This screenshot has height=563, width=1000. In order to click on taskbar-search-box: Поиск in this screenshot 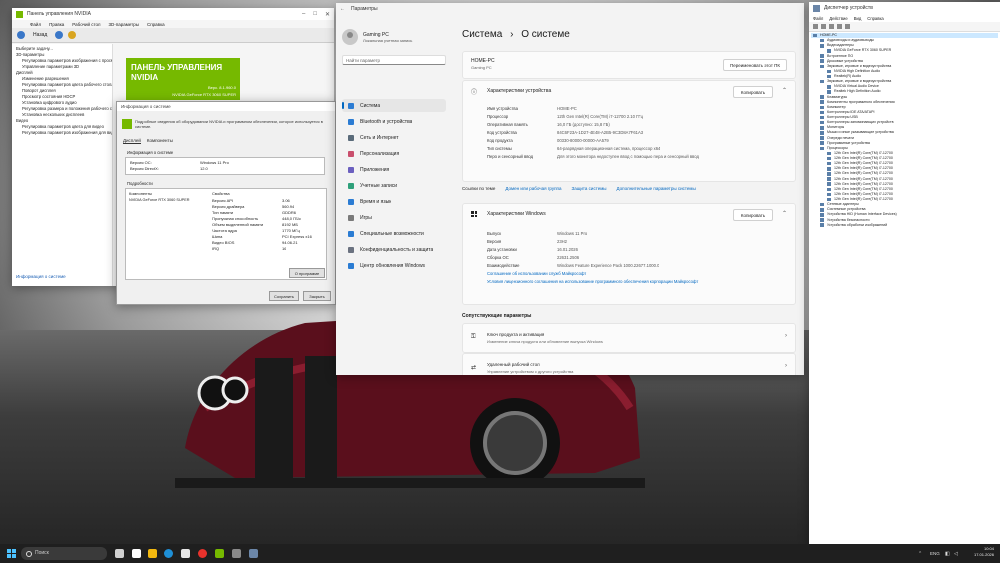, I will do `click(64, 553)`.